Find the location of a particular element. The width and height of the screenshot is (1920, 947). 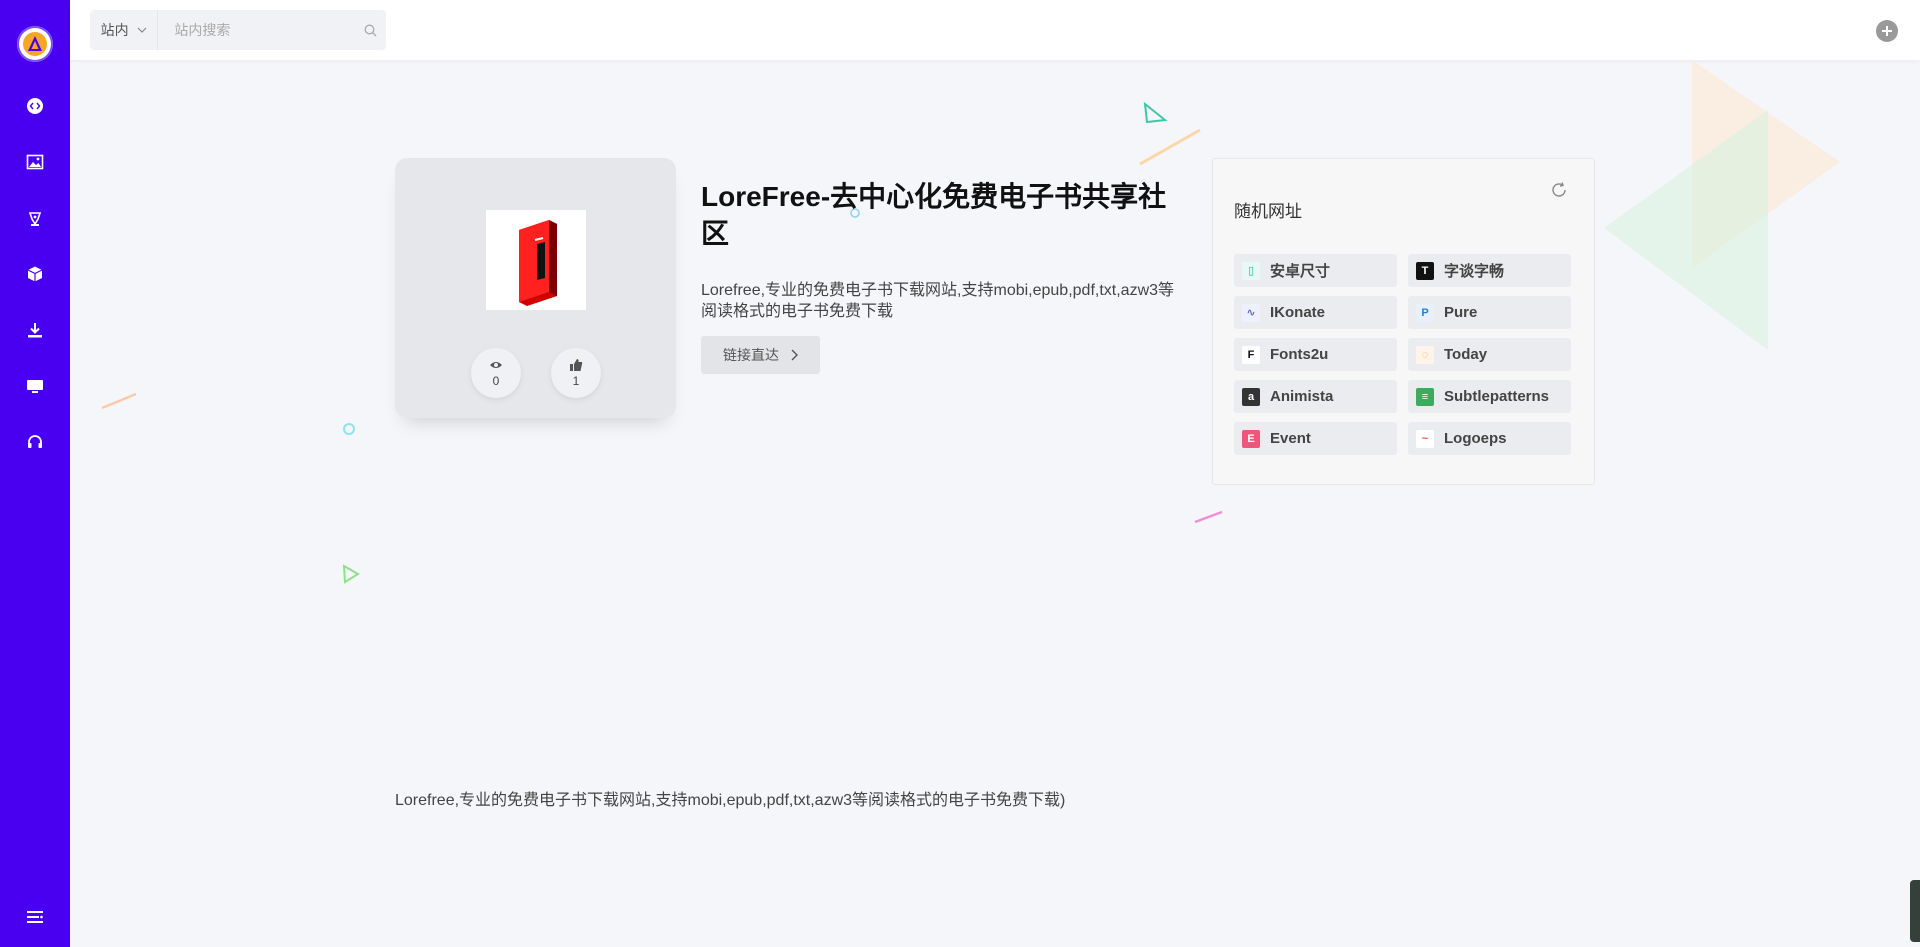

random-site-name: Event is located at coordinates (1290, 438).